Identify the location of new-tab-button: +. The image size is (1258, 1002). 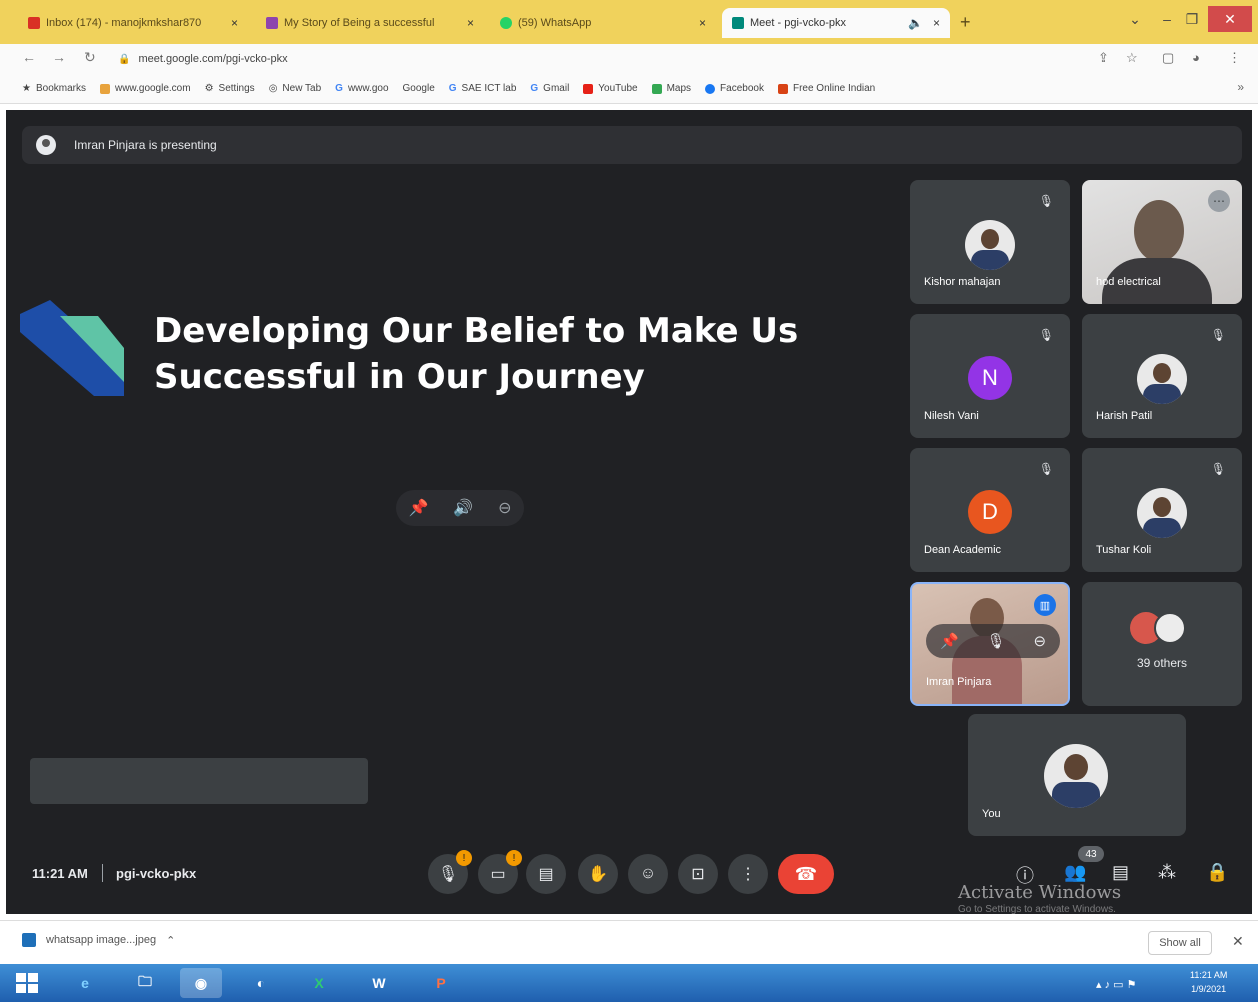
(965, 22).